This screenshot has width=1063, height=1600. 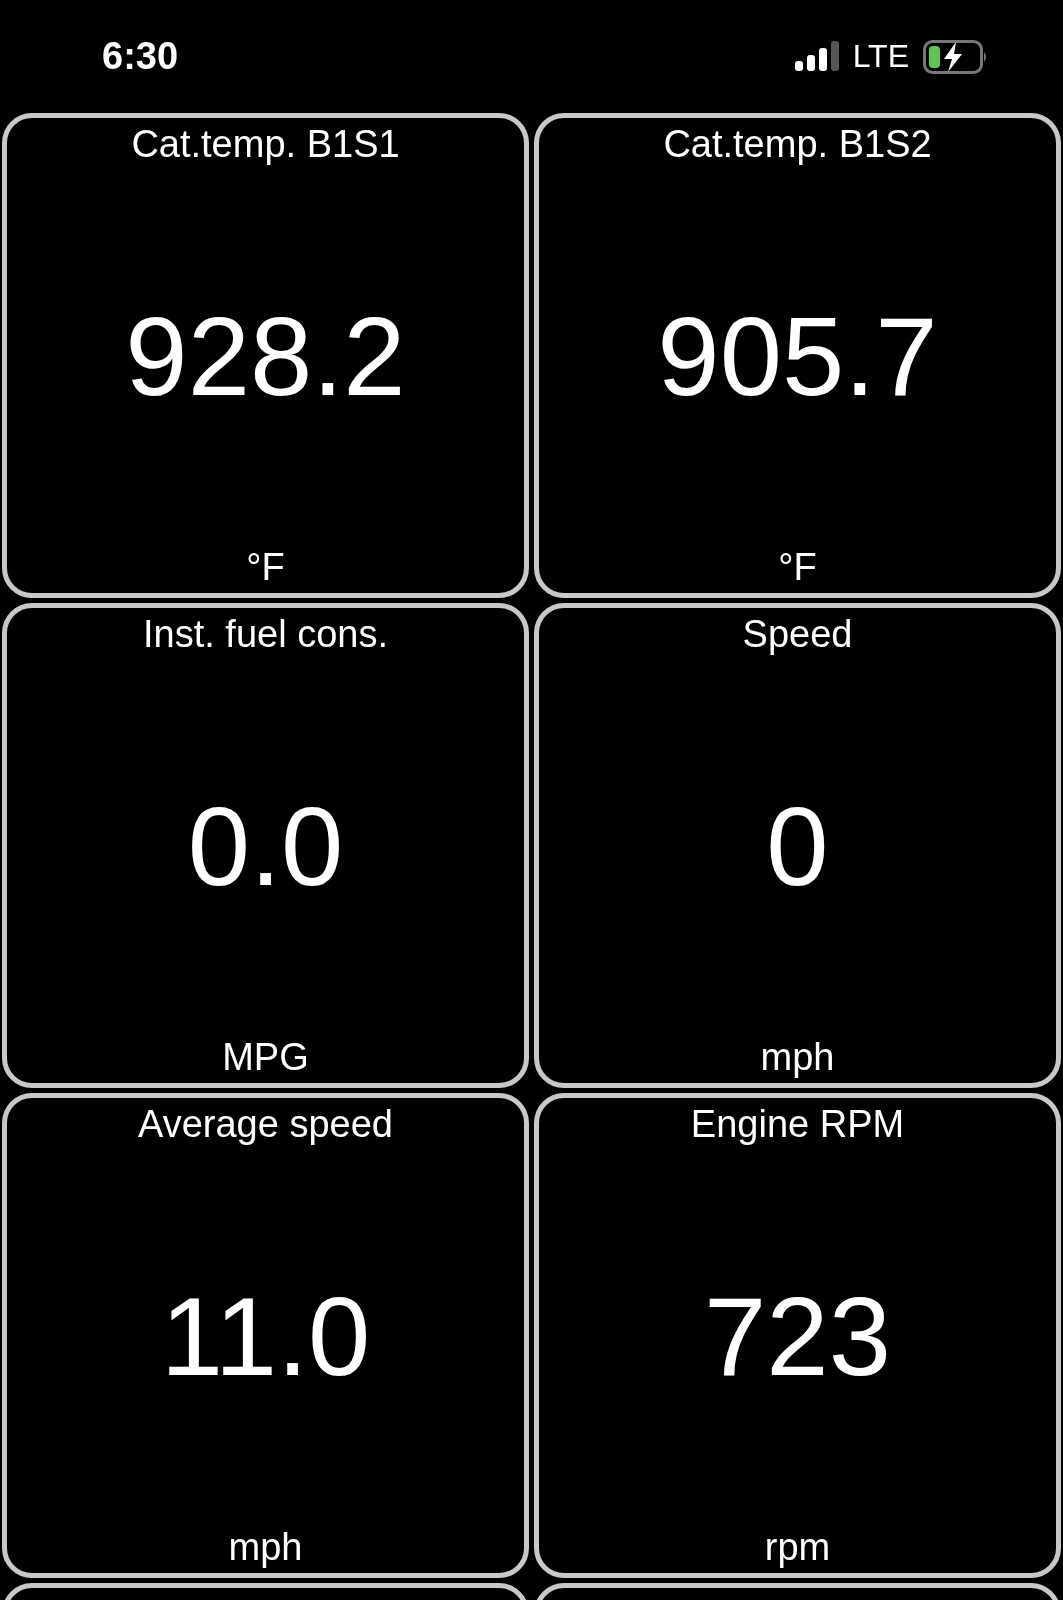 I want to click on gauge-value: 11.0, so click(x=265, y=1336).